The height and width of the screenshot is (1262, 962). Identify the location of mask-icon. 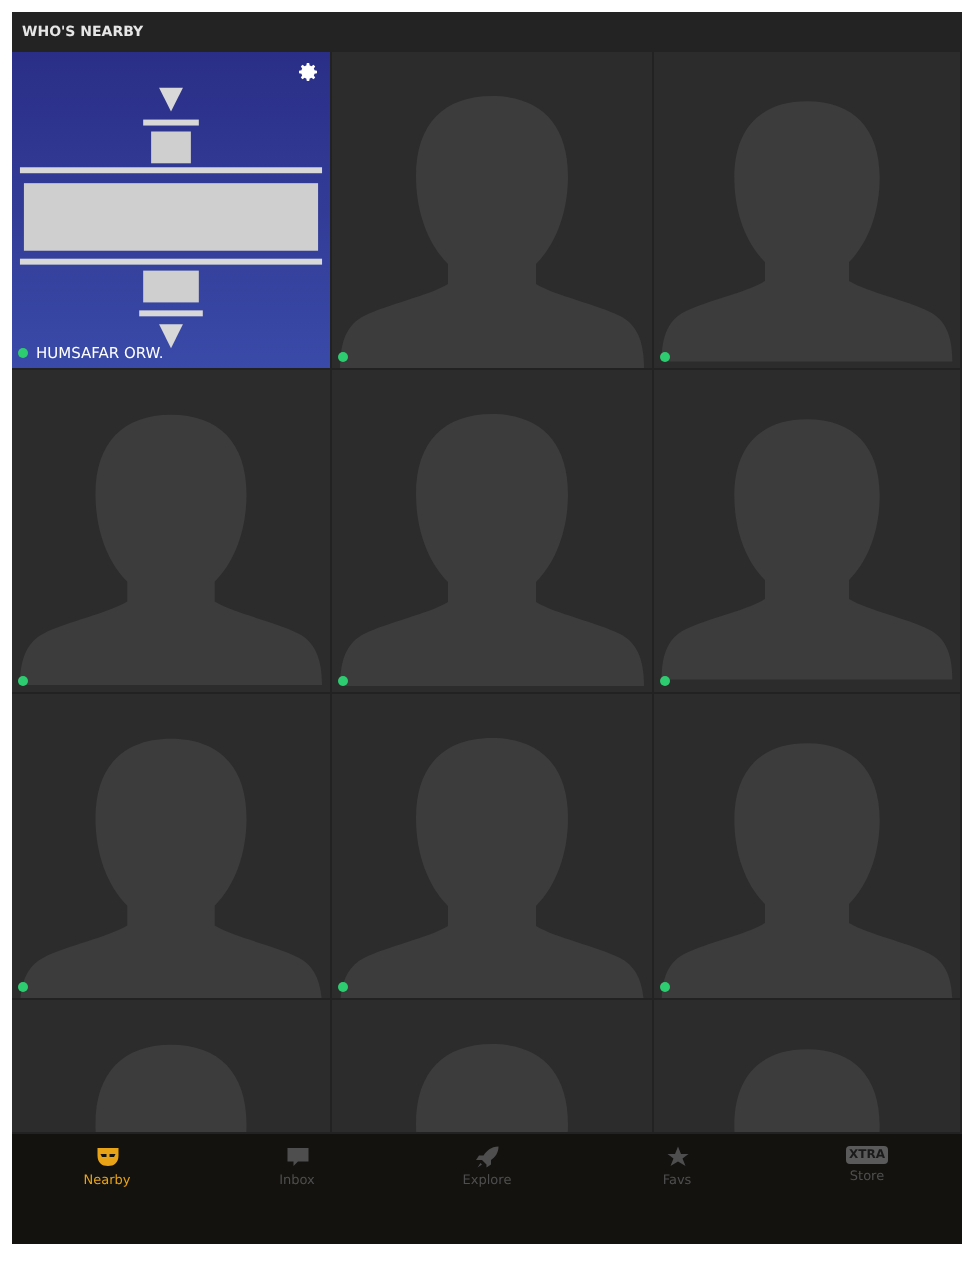
(107, 1157).